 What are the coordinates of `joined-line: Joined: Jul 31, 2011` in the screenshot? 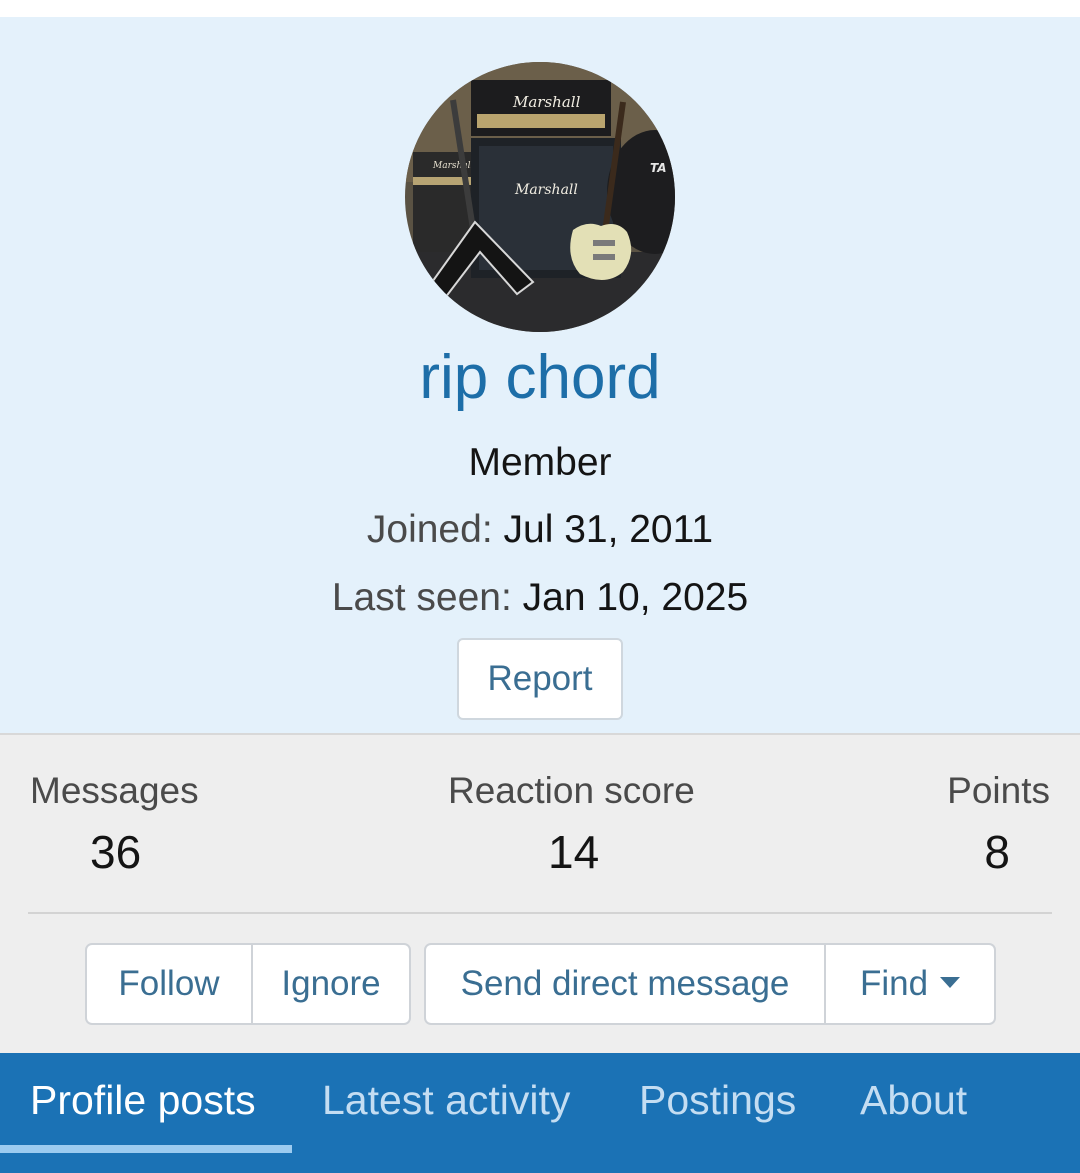 It's located at (540, 530).